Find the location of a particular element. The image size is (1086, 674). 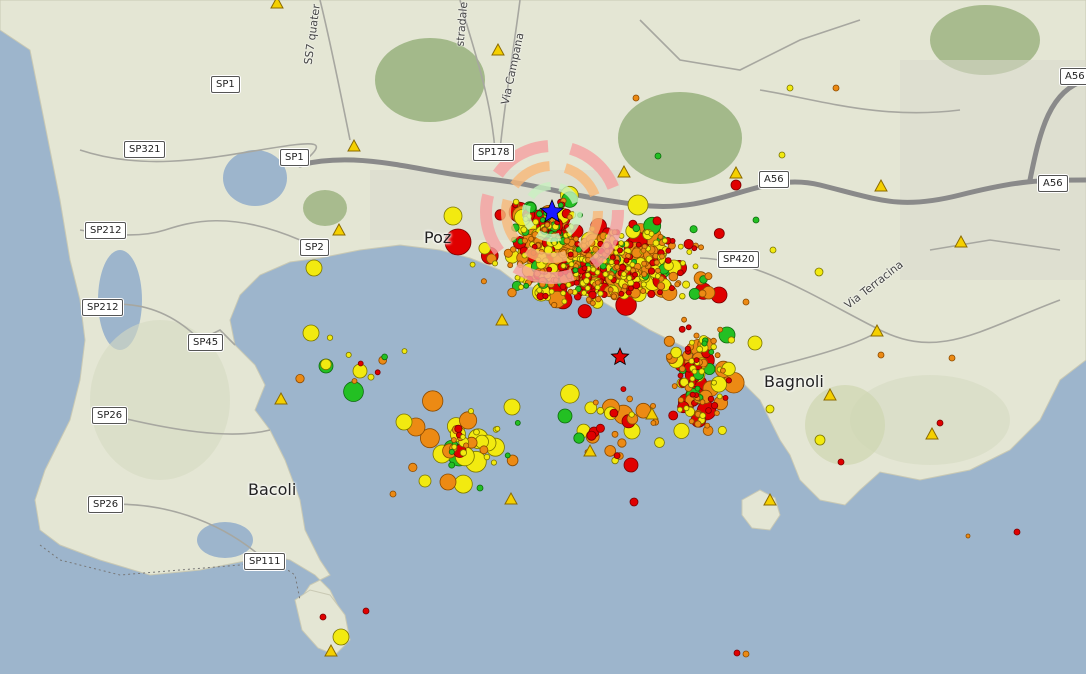

epicenter-star-icon is located at coordinates (620, 356).